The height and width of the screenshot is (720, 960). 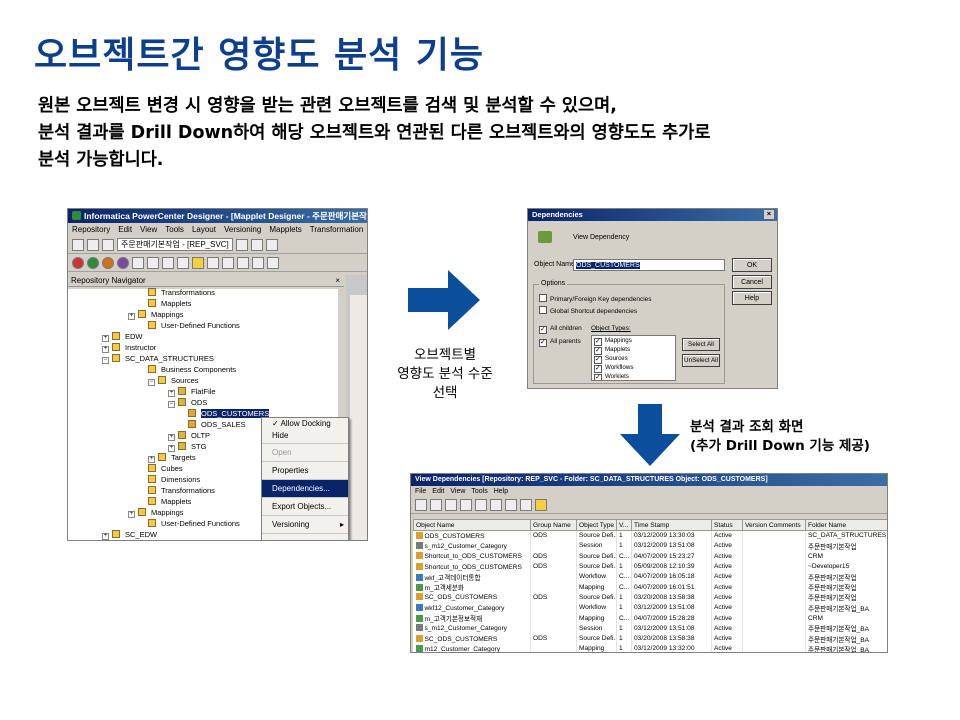 What do you see at coordinates (649, 265) in the screenshot?
I see `object-name-field: ODS_CUSTOMERS` at bounding box center [649, 265].